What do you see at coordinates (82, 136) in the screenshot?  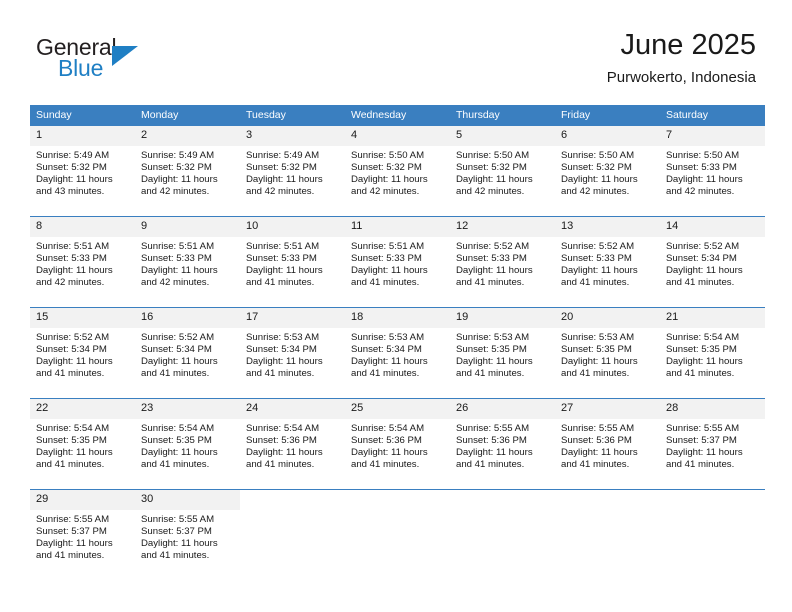 I see `day-number: 1` at bounding box center [82, 136].